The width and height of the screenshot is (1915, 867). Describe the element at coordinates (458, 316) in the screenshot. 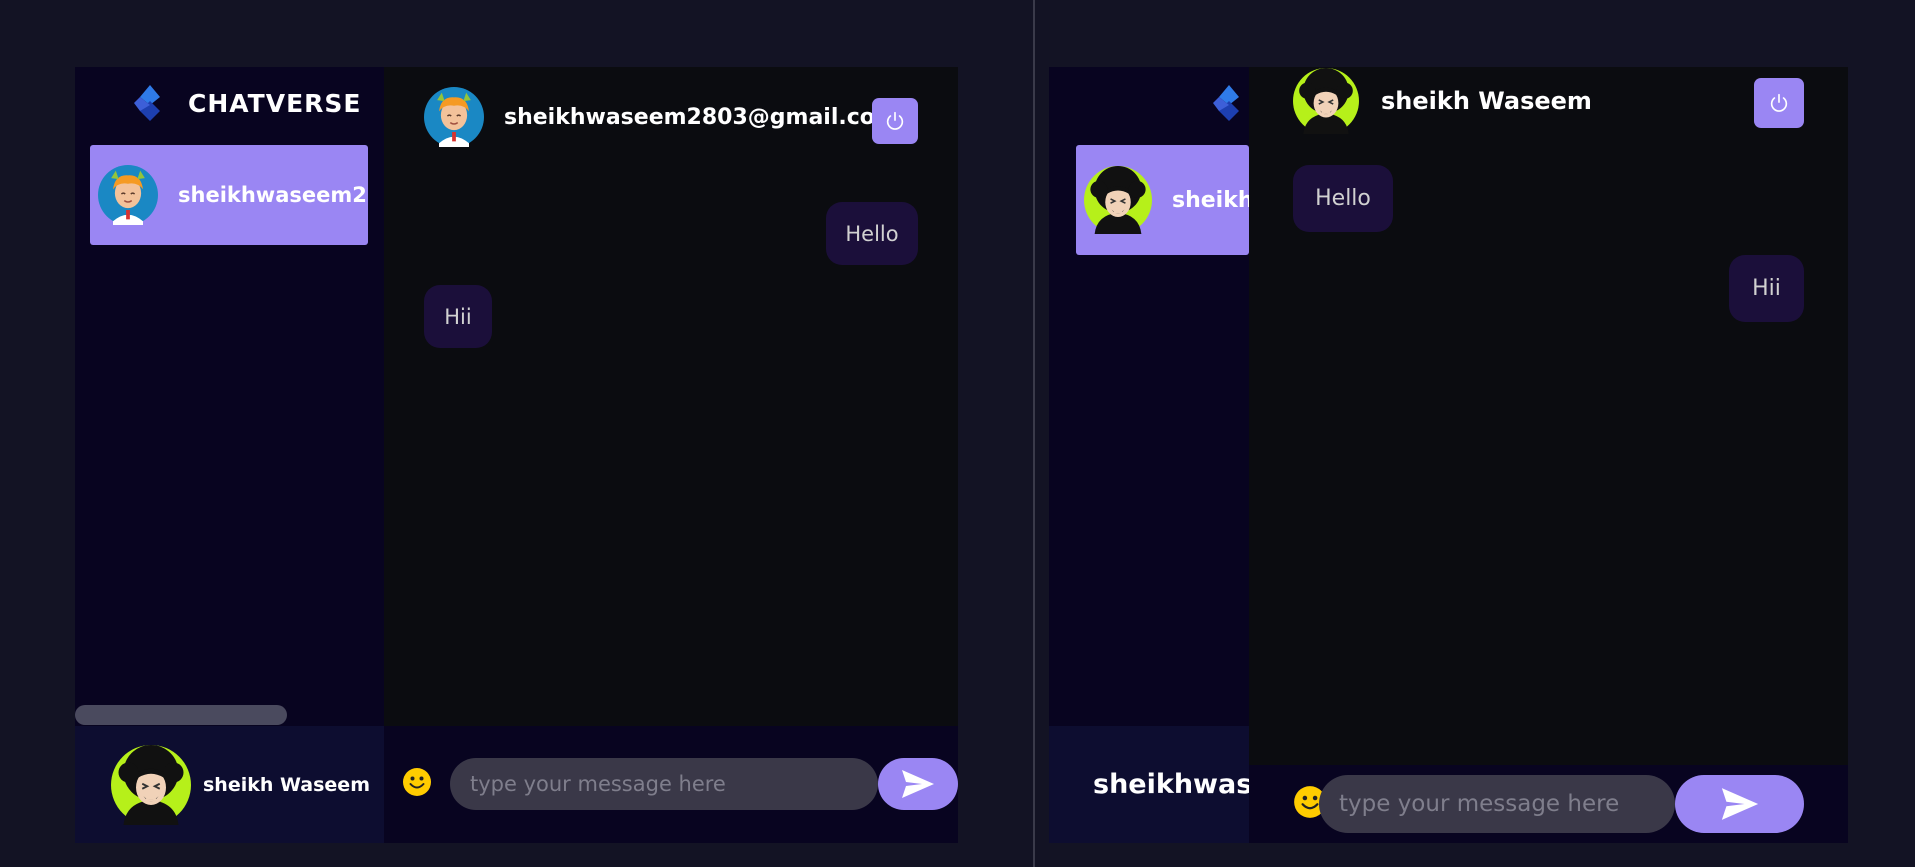

I see `message-received: Hii` at that location.